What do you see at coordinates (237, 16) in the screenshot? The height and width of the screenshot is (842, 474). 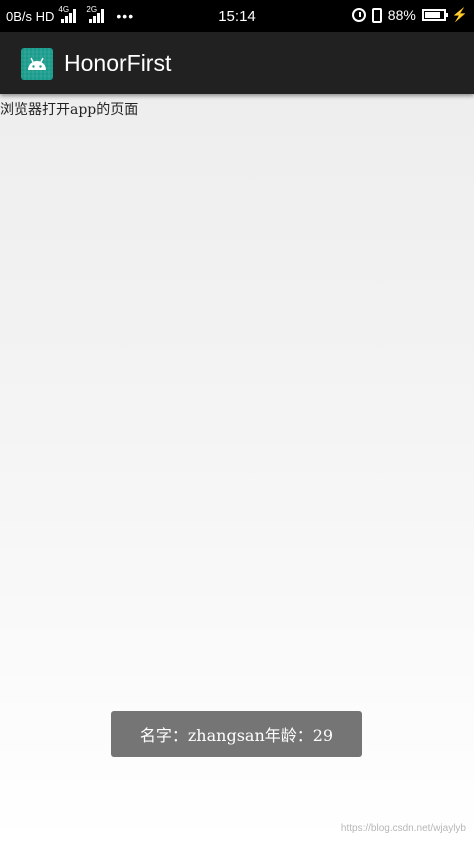 I see `status-bar: 0B/s HD 4G 2G ••• 15:14 88% ⚡` at bounding box center [237, 16].